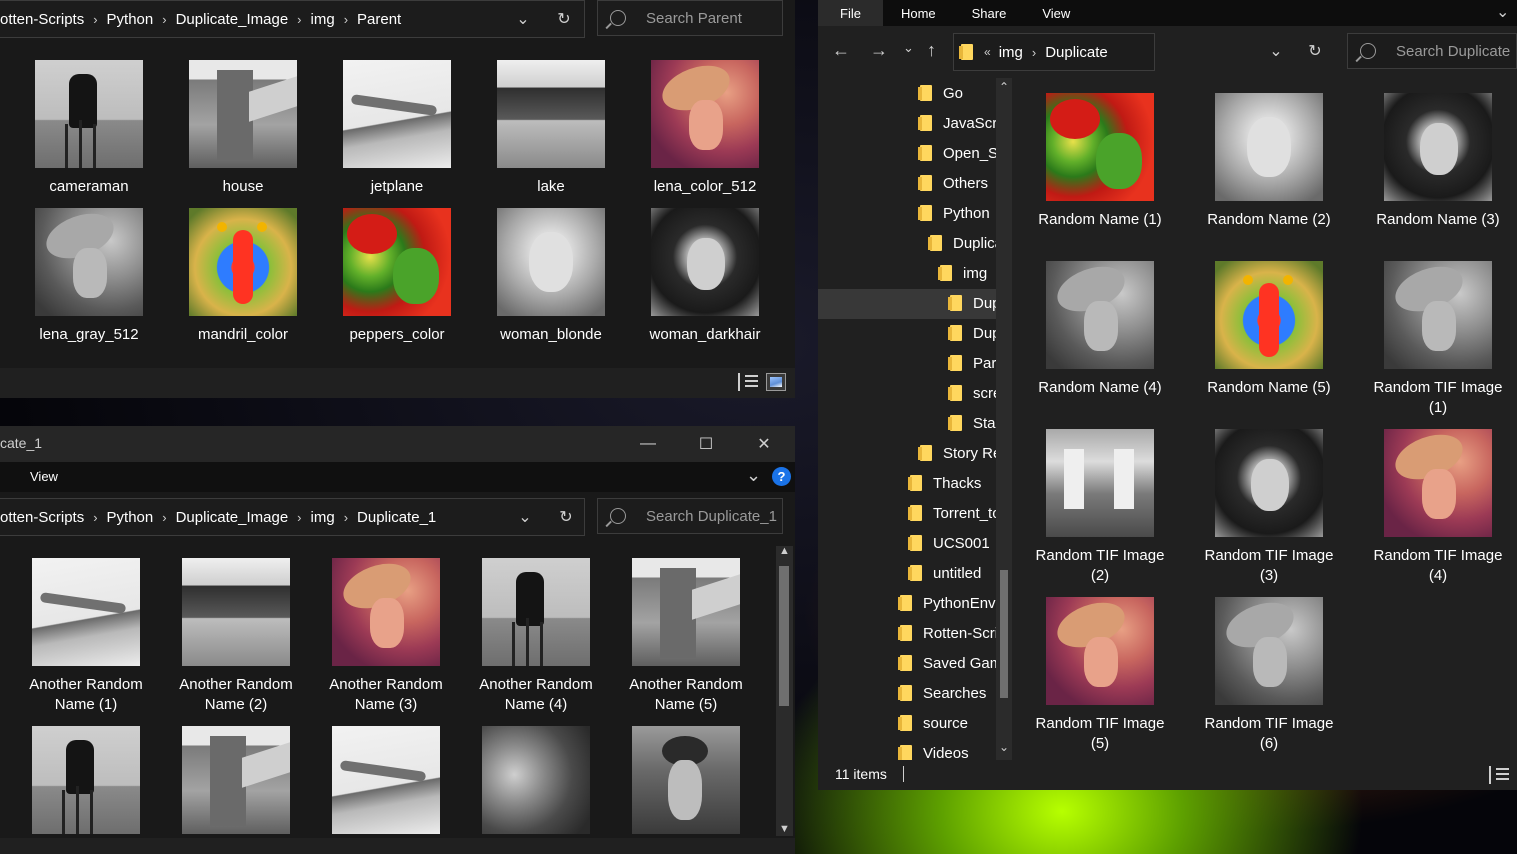 The height and width of the screenshot is (854, 1517). I want to click on file-item: Another Random Name (2), so click(236, 636).